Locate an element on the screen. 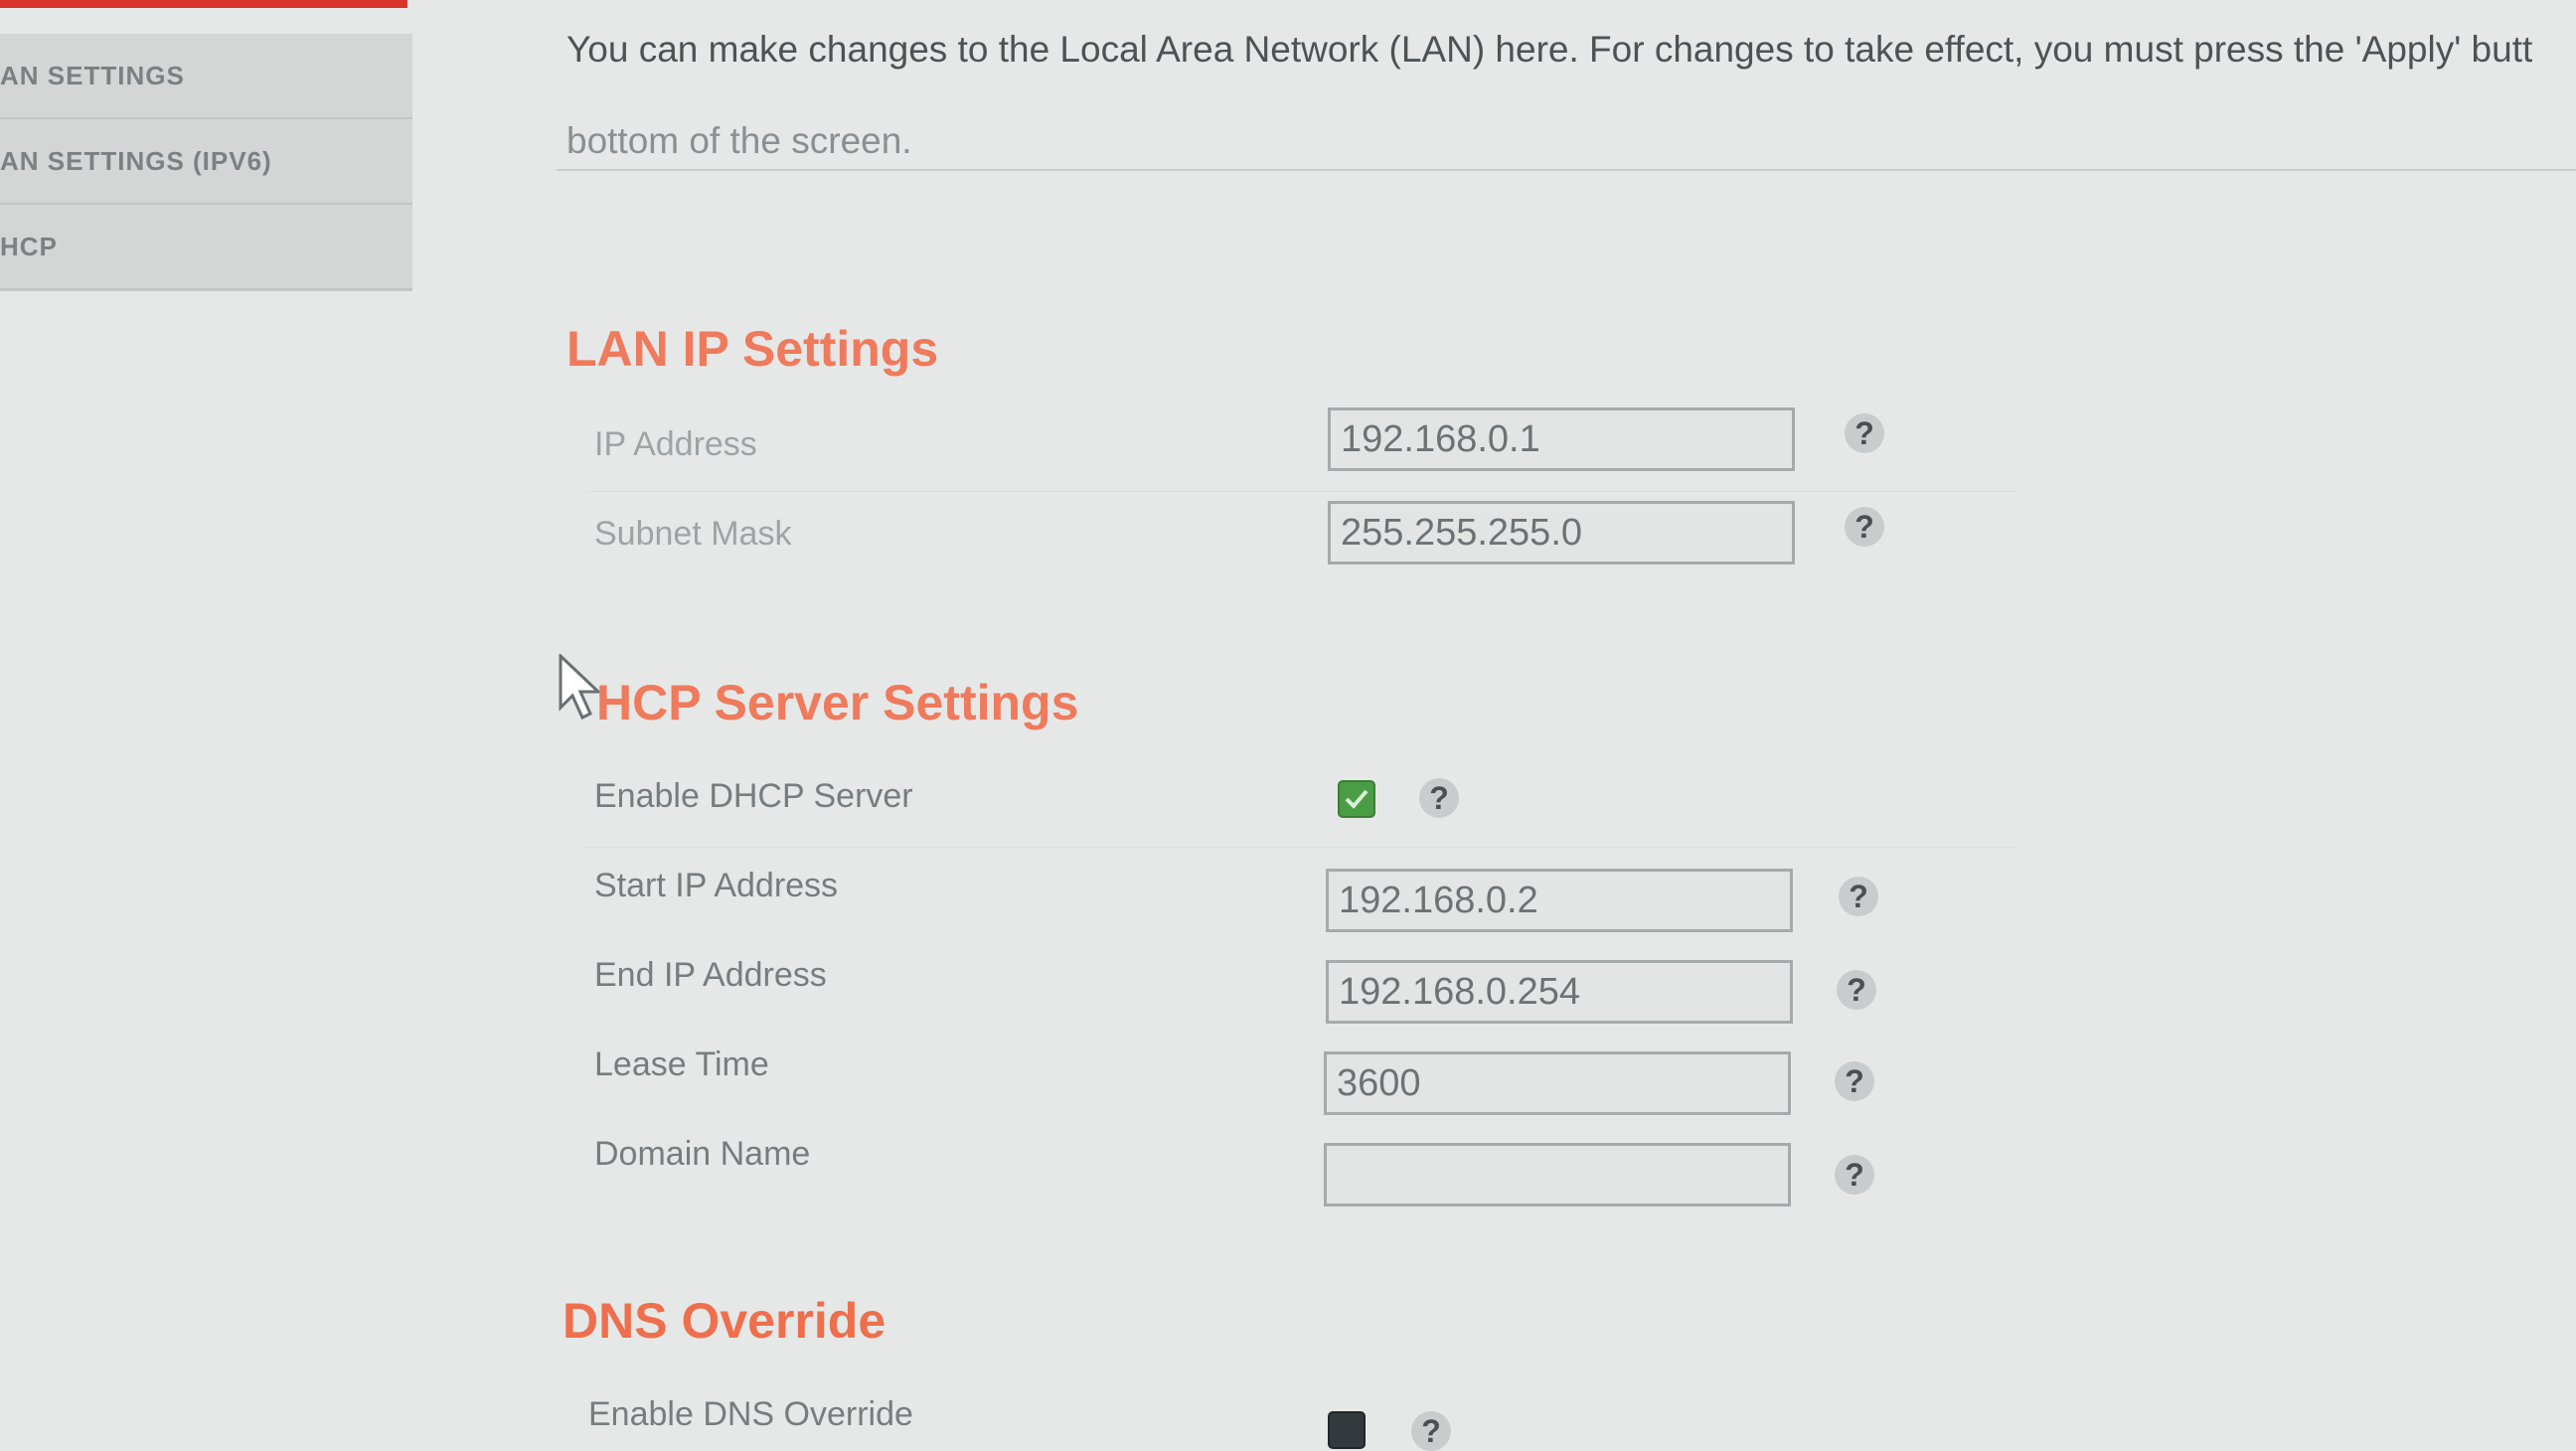  ip-address-help-icon: ? is located at coordinates (1864, 433).